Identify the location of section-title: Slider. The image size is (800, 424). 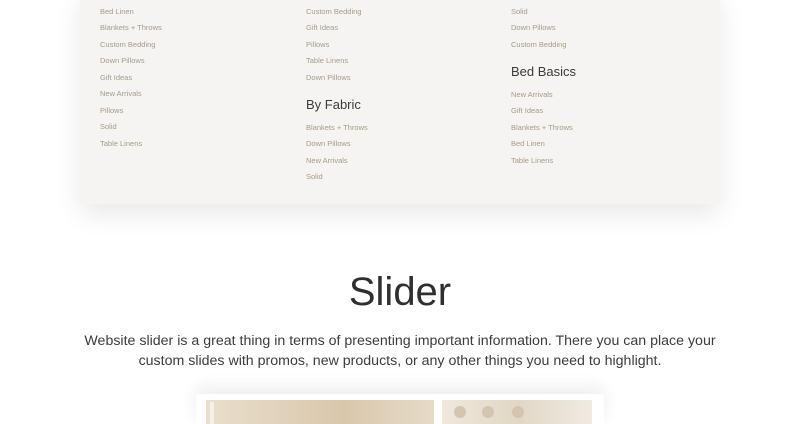
(400, 292).